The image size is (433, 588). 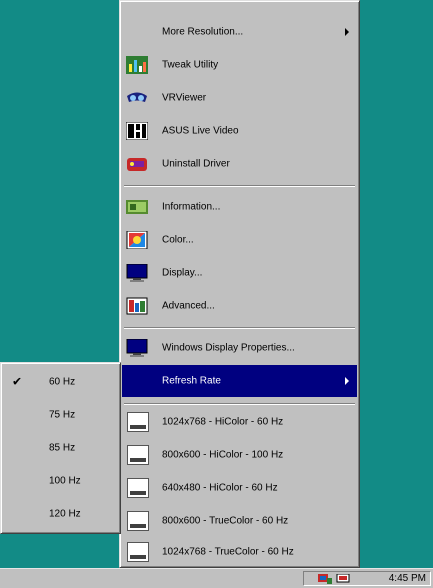 I want to click on menu-item-uninstall-driver: Uninstall Driver, so click(x=239, y=164).